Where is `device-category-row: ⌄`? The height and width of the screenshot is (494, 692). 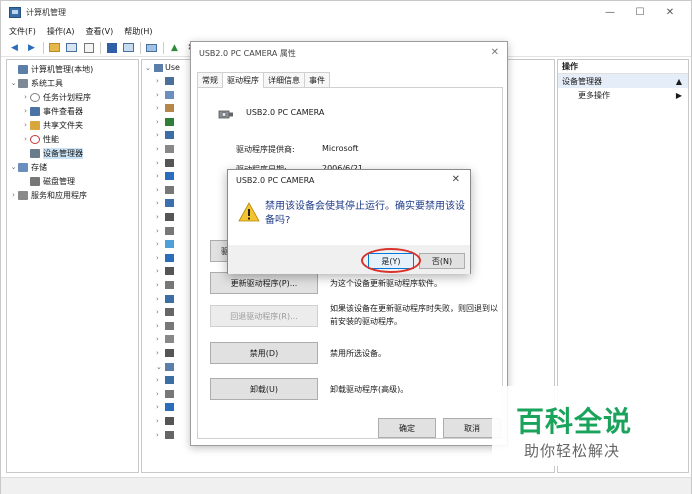 device-category-row: ⌄ is located at coordinates (166, 366).